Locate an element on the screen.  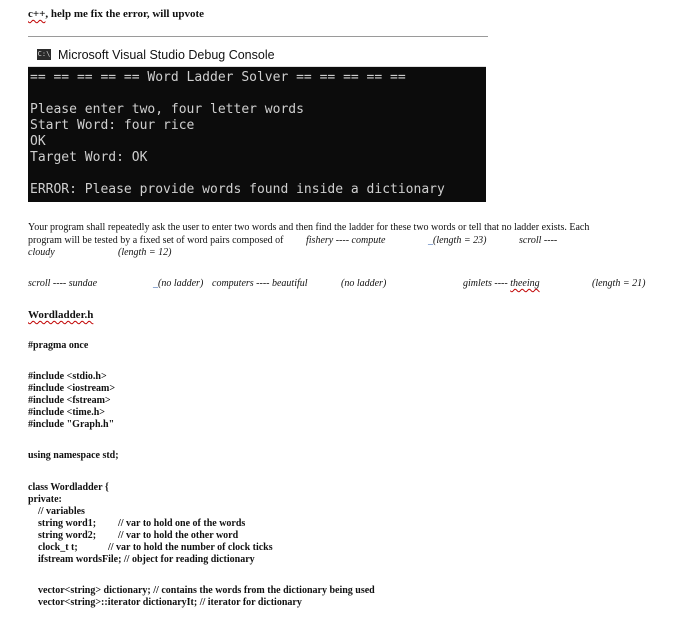
word-pair-5-length: (length = 21) is located at coordinates (619, 283).